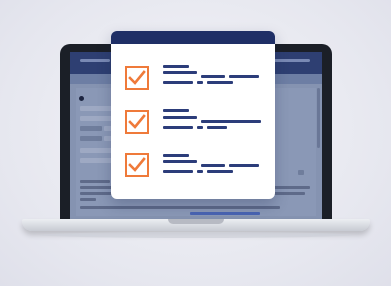 The width and height of the screenshot is (391, 286). What do you see at coordinates (301, 172) in the screenshot?
I see `screen-small-icon` at bounding box center [301, 172].